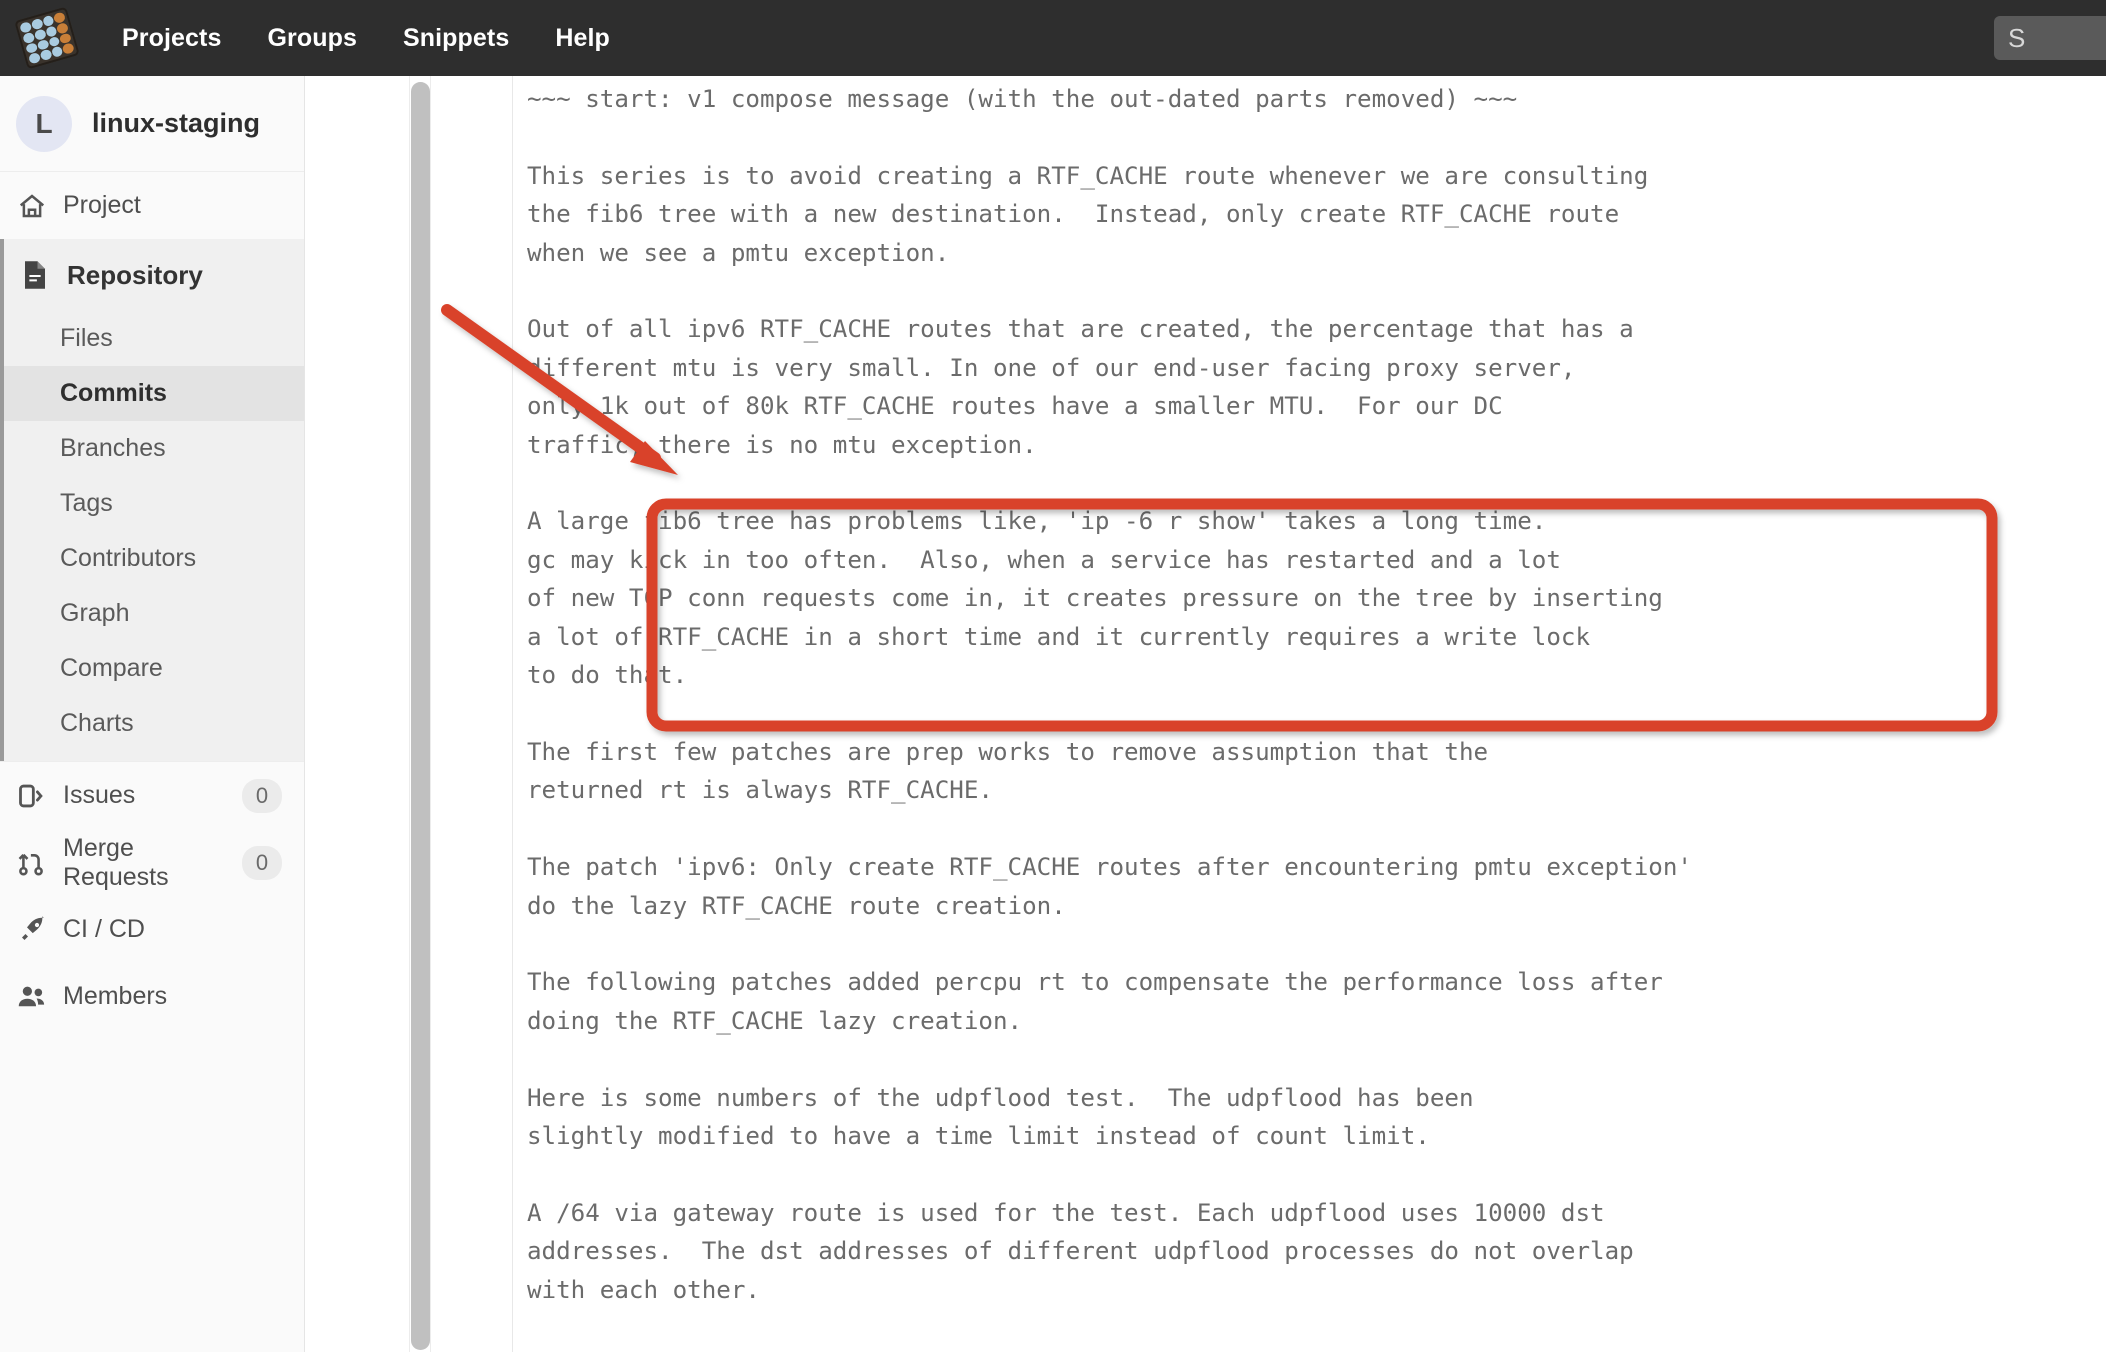 This screenshot has width=2106, height=1352. What do you see at coordinates (176, 123) in the screenshot?
I see `project-name: linux-staging` at bounding box center [176, 123].